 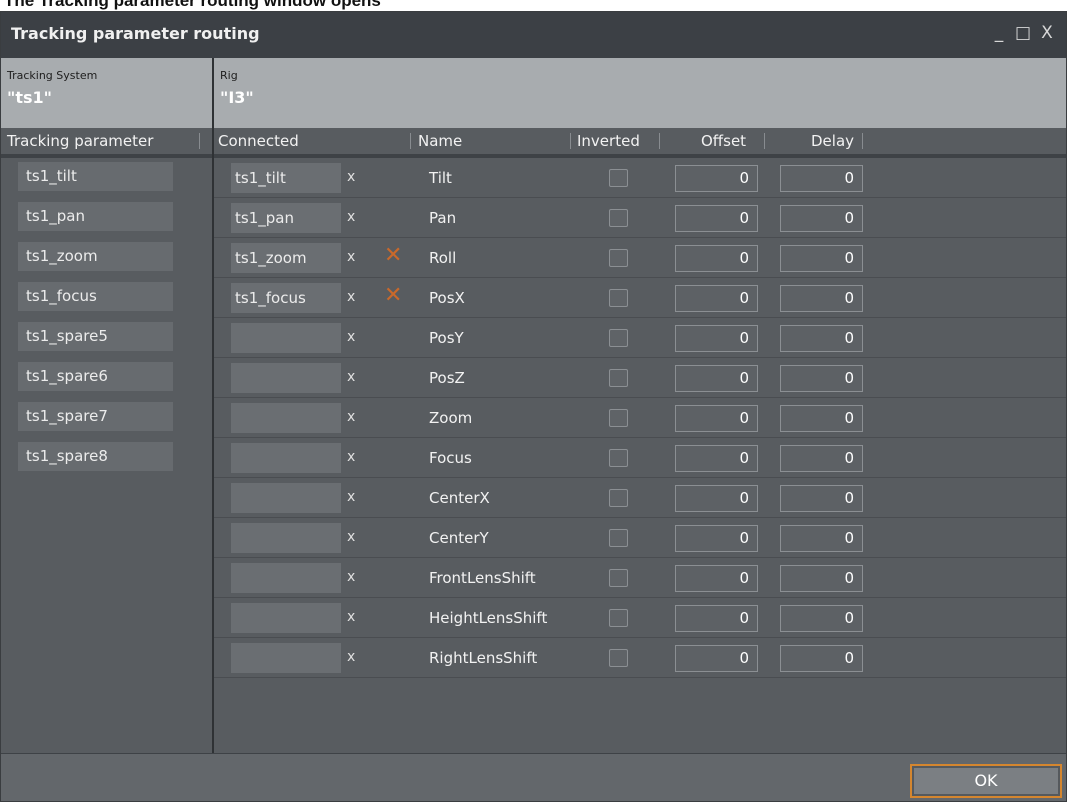 What do you see at coordinates (483, 658) in the screenshot?
I see `parameter-name: RightLensShift` at bounding box center [483, 658].